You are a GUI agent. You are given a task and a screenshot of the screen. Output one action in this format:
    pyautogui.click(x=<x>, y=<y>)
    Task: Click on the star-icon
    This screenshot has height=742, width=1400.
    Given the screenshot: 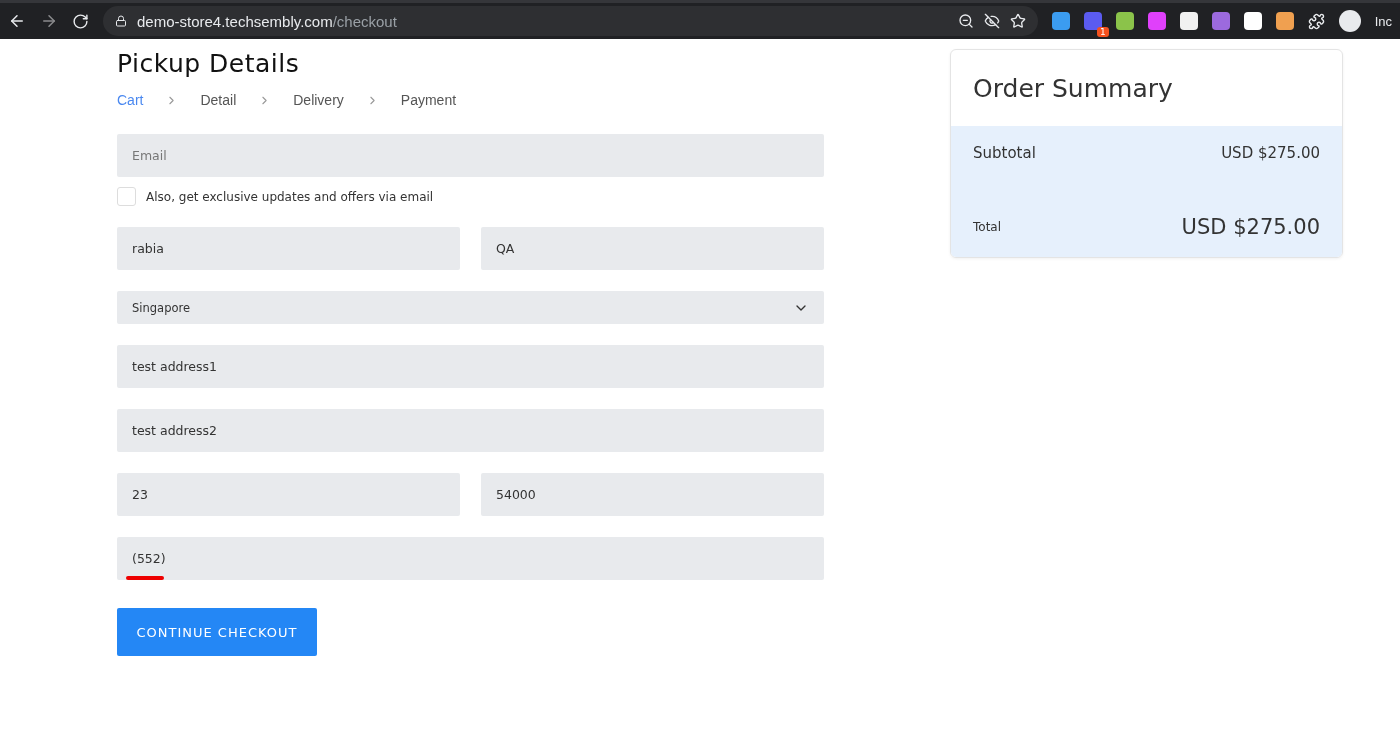 What is the action you would take?
    pyautogui.click(x=1017, y=21)
    